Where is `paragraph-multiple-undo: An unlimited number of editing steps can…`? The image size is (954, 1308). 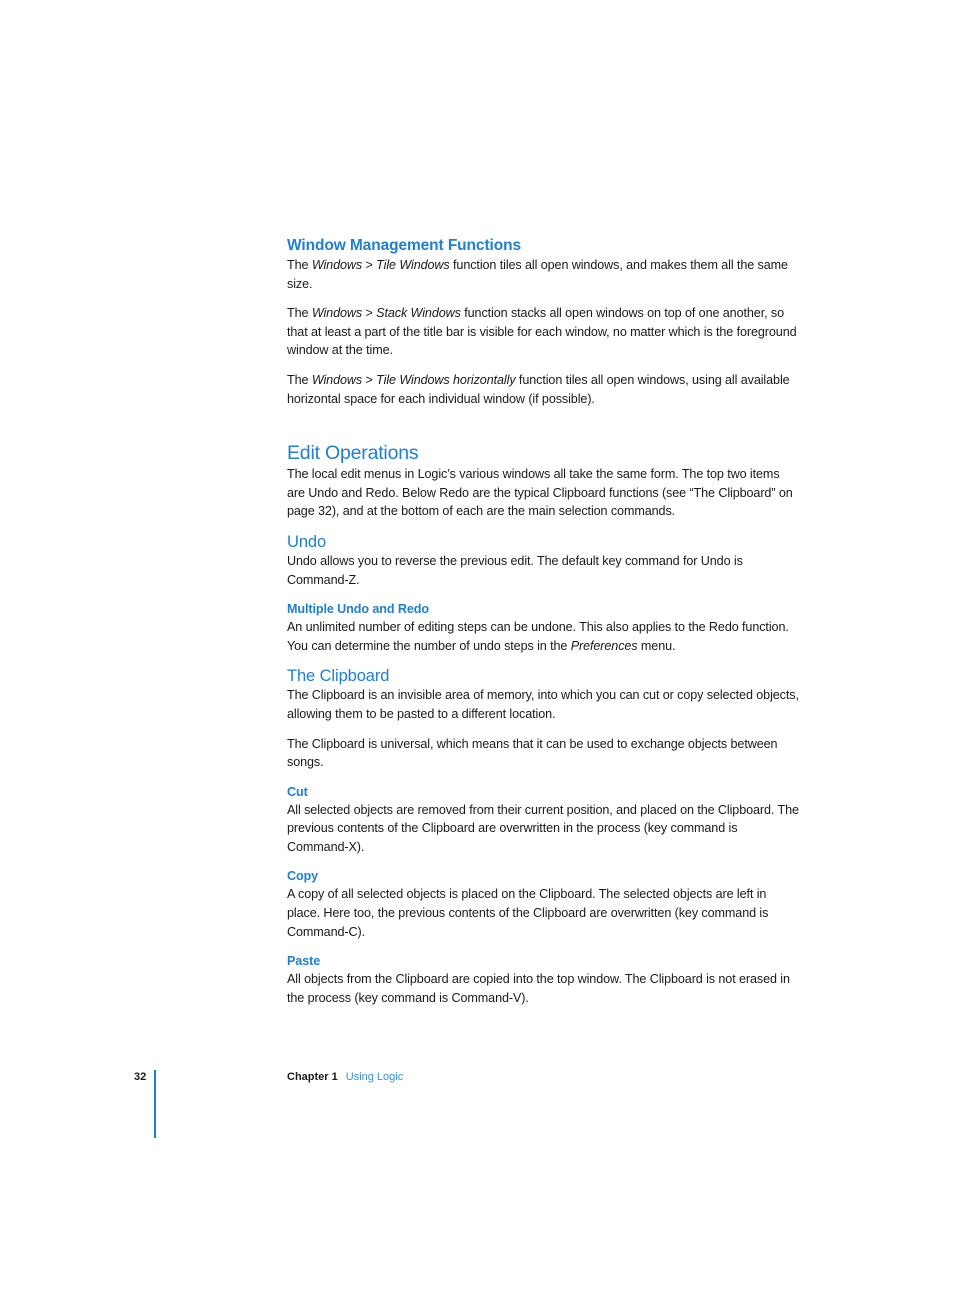 paragraph-multiple-undo: An unlimited number of editing steps can… is located at coordinates (543, 636).